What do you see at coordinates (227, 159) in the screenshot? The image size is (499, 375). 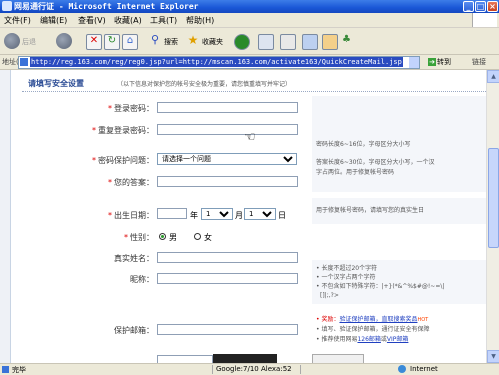 I see `security-question-select: 请选择一个问题` at bounding box center [227, 159].